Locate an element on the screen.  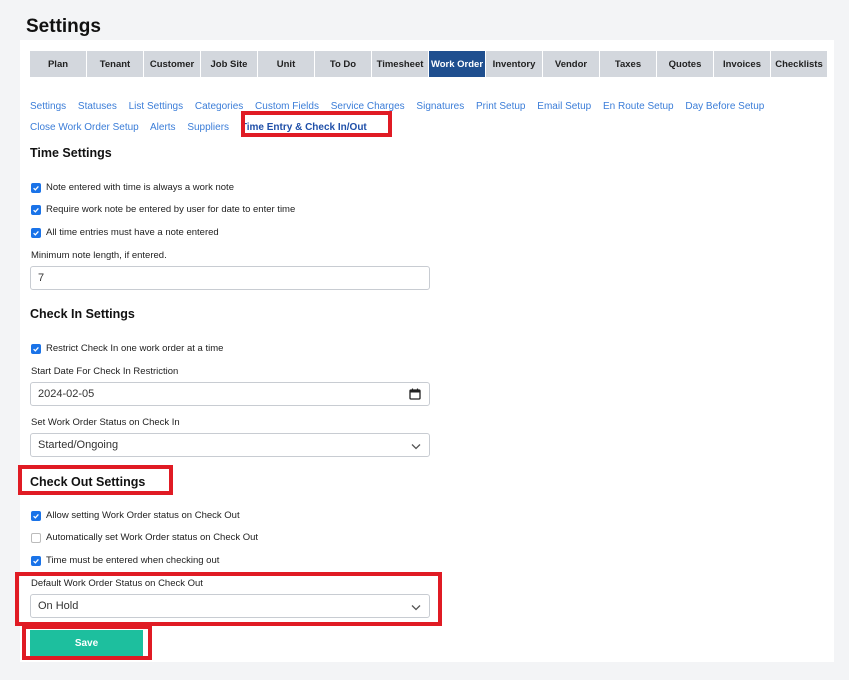
tab-inventory: Inventory is located at coordinates (514, 64).